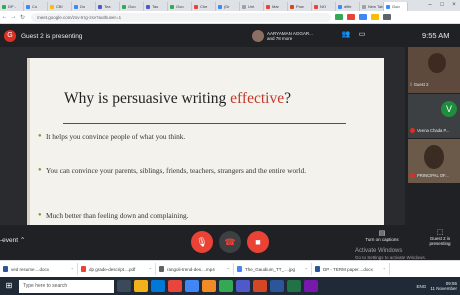  What do you see at coordinates (430, 5) in the screenshot?
I see `minimize-icon: –` at bounding box center [430, 5].